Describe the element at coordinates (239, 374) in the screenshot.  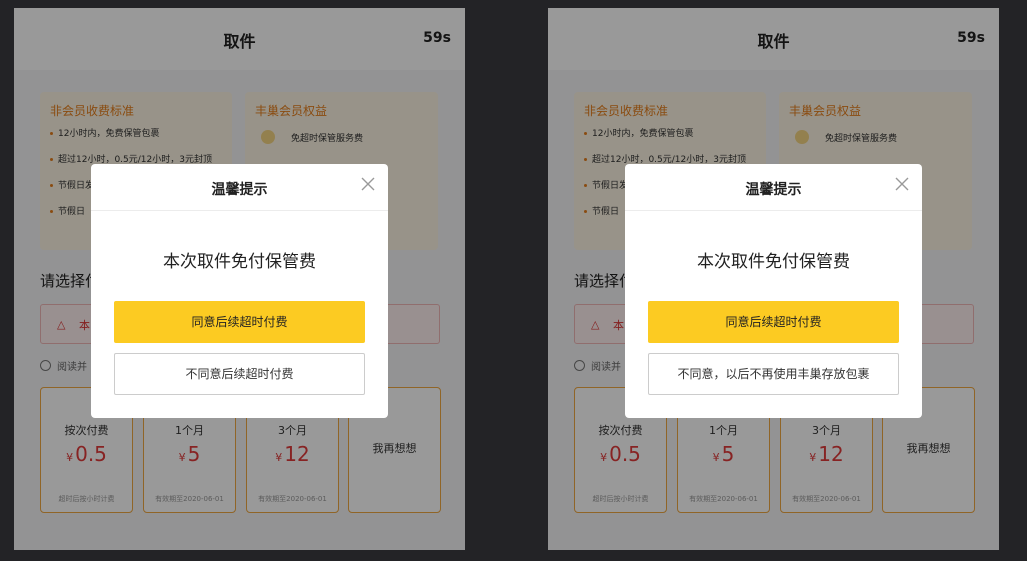
I see `disagree-button: 不同意后续超时付费` at that location.